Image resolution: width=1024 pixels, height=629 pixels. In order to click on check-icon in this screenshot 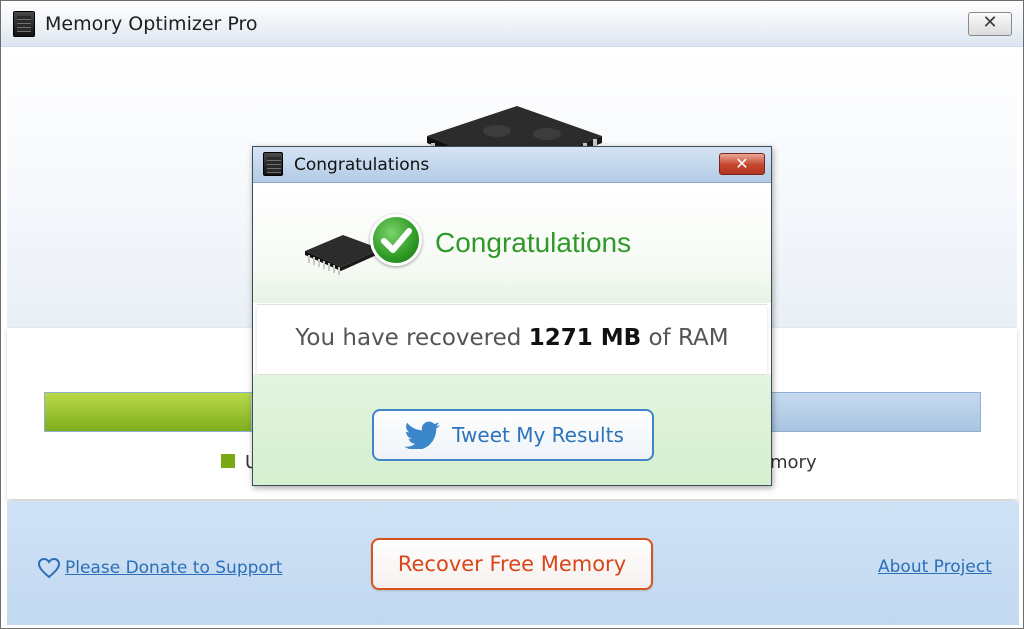, I will do `click(396, 240)`.